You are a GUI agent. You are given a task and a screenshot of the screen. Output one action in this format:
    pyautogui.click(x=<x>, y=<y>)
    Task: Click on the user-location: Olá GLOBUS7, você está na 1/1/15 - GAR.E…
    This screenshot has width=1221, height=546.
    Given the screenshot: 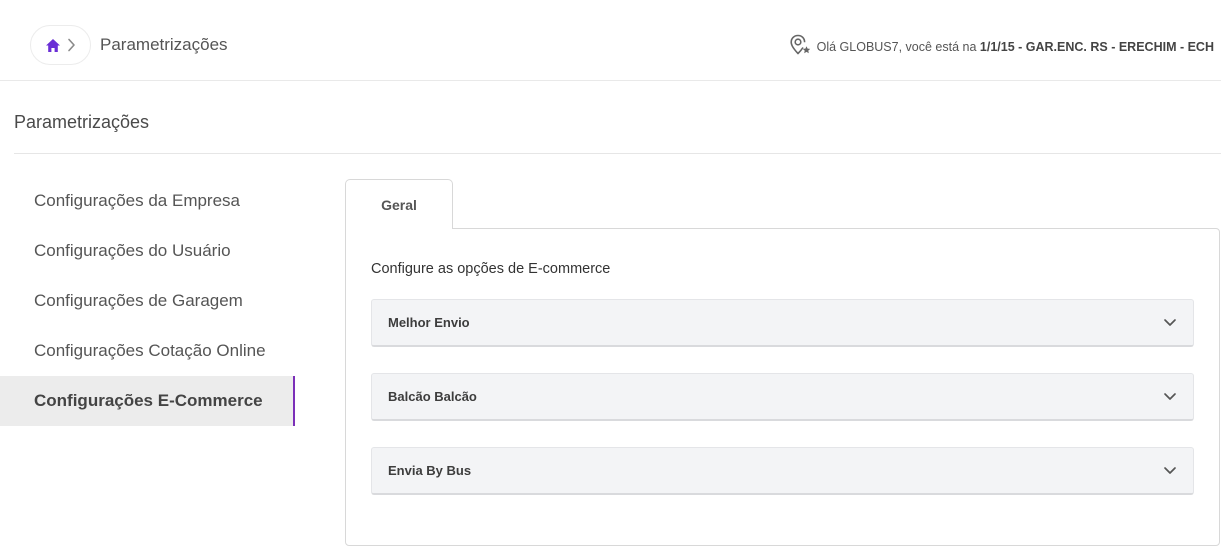 What is the action you would take?
    pyautogui.click(x=1001, y=46)
    